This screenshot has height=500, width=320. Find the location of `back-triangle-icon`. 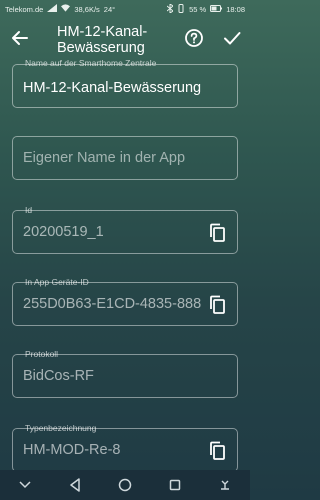

back-triangle-icon is located at coordinates (75, 485).